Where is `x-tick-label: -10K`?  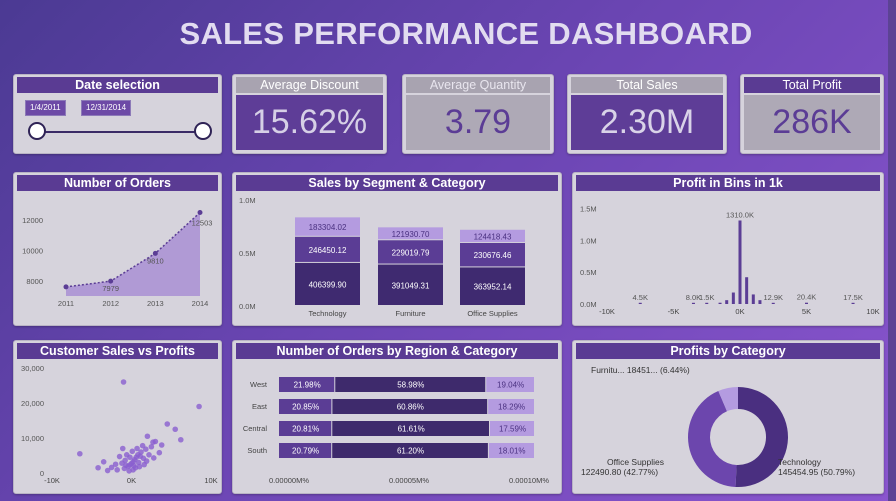
x-tick-label: -10K is located at coordinates (52, 480).